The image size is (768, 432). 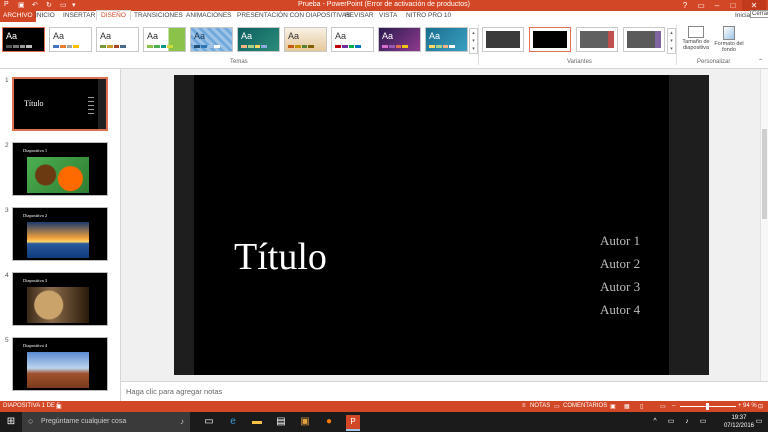 I want to click on thumbnail-slide-1: Título, so click(x=60, y=104).